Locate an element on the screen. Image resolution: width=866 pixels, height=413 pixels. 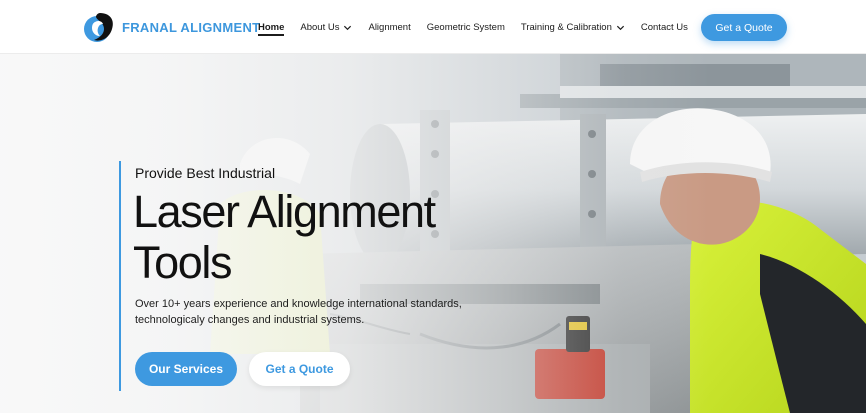
nav-item-geometric-system: Geometric System is located at coordinates (466, 27).